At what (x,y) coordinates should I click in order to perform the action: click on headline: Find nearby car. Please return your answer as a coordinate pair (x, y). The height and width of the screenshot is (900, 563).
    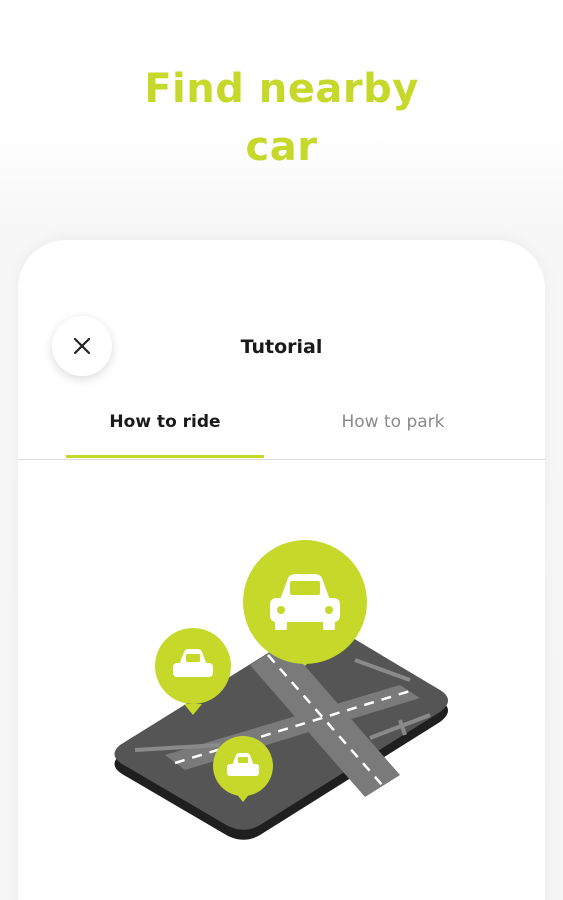
    Looking at the image, I should click on (281, 118).